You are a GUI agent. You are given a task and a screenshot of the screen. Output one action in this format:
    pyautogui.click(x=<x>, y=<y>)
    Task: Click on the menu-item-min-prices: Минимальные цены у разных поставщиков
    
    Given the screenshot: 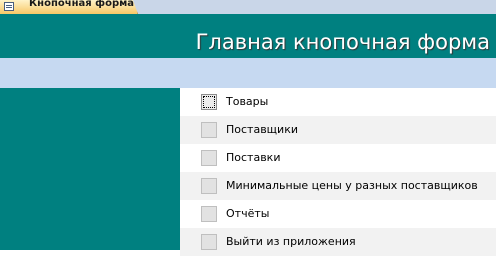 What is the action you would take?
    pyautogui.click(x=338, y=186)
    